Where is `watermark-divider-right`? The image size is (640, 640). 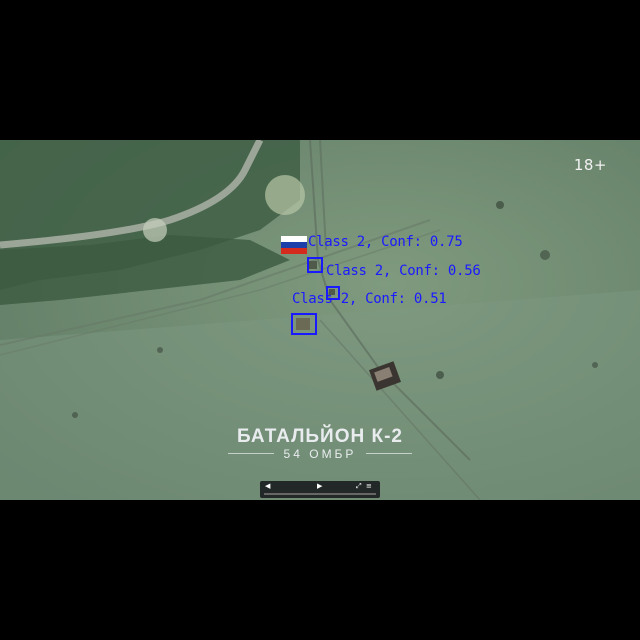 watermark-divider-right is located at coordinates (389, 453).